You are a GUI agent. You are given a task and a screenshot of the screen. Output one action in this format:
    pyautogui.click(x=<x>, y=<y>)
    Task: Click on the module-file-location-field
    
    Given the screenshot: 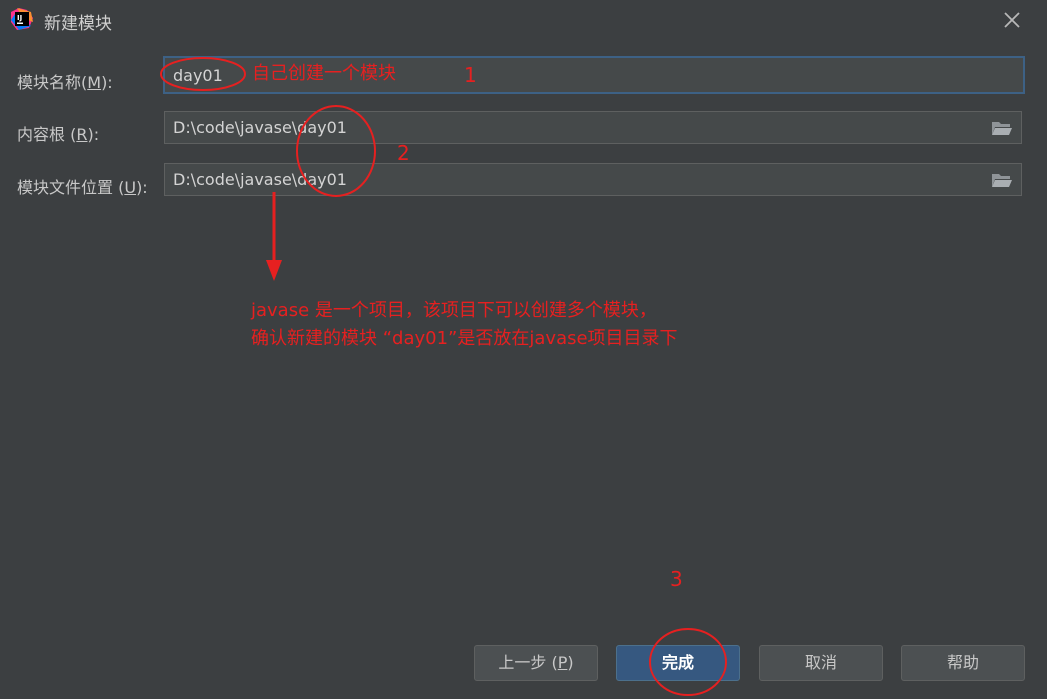 What is the action you would take?
    pyautogui.click(x=593, y=179)
    